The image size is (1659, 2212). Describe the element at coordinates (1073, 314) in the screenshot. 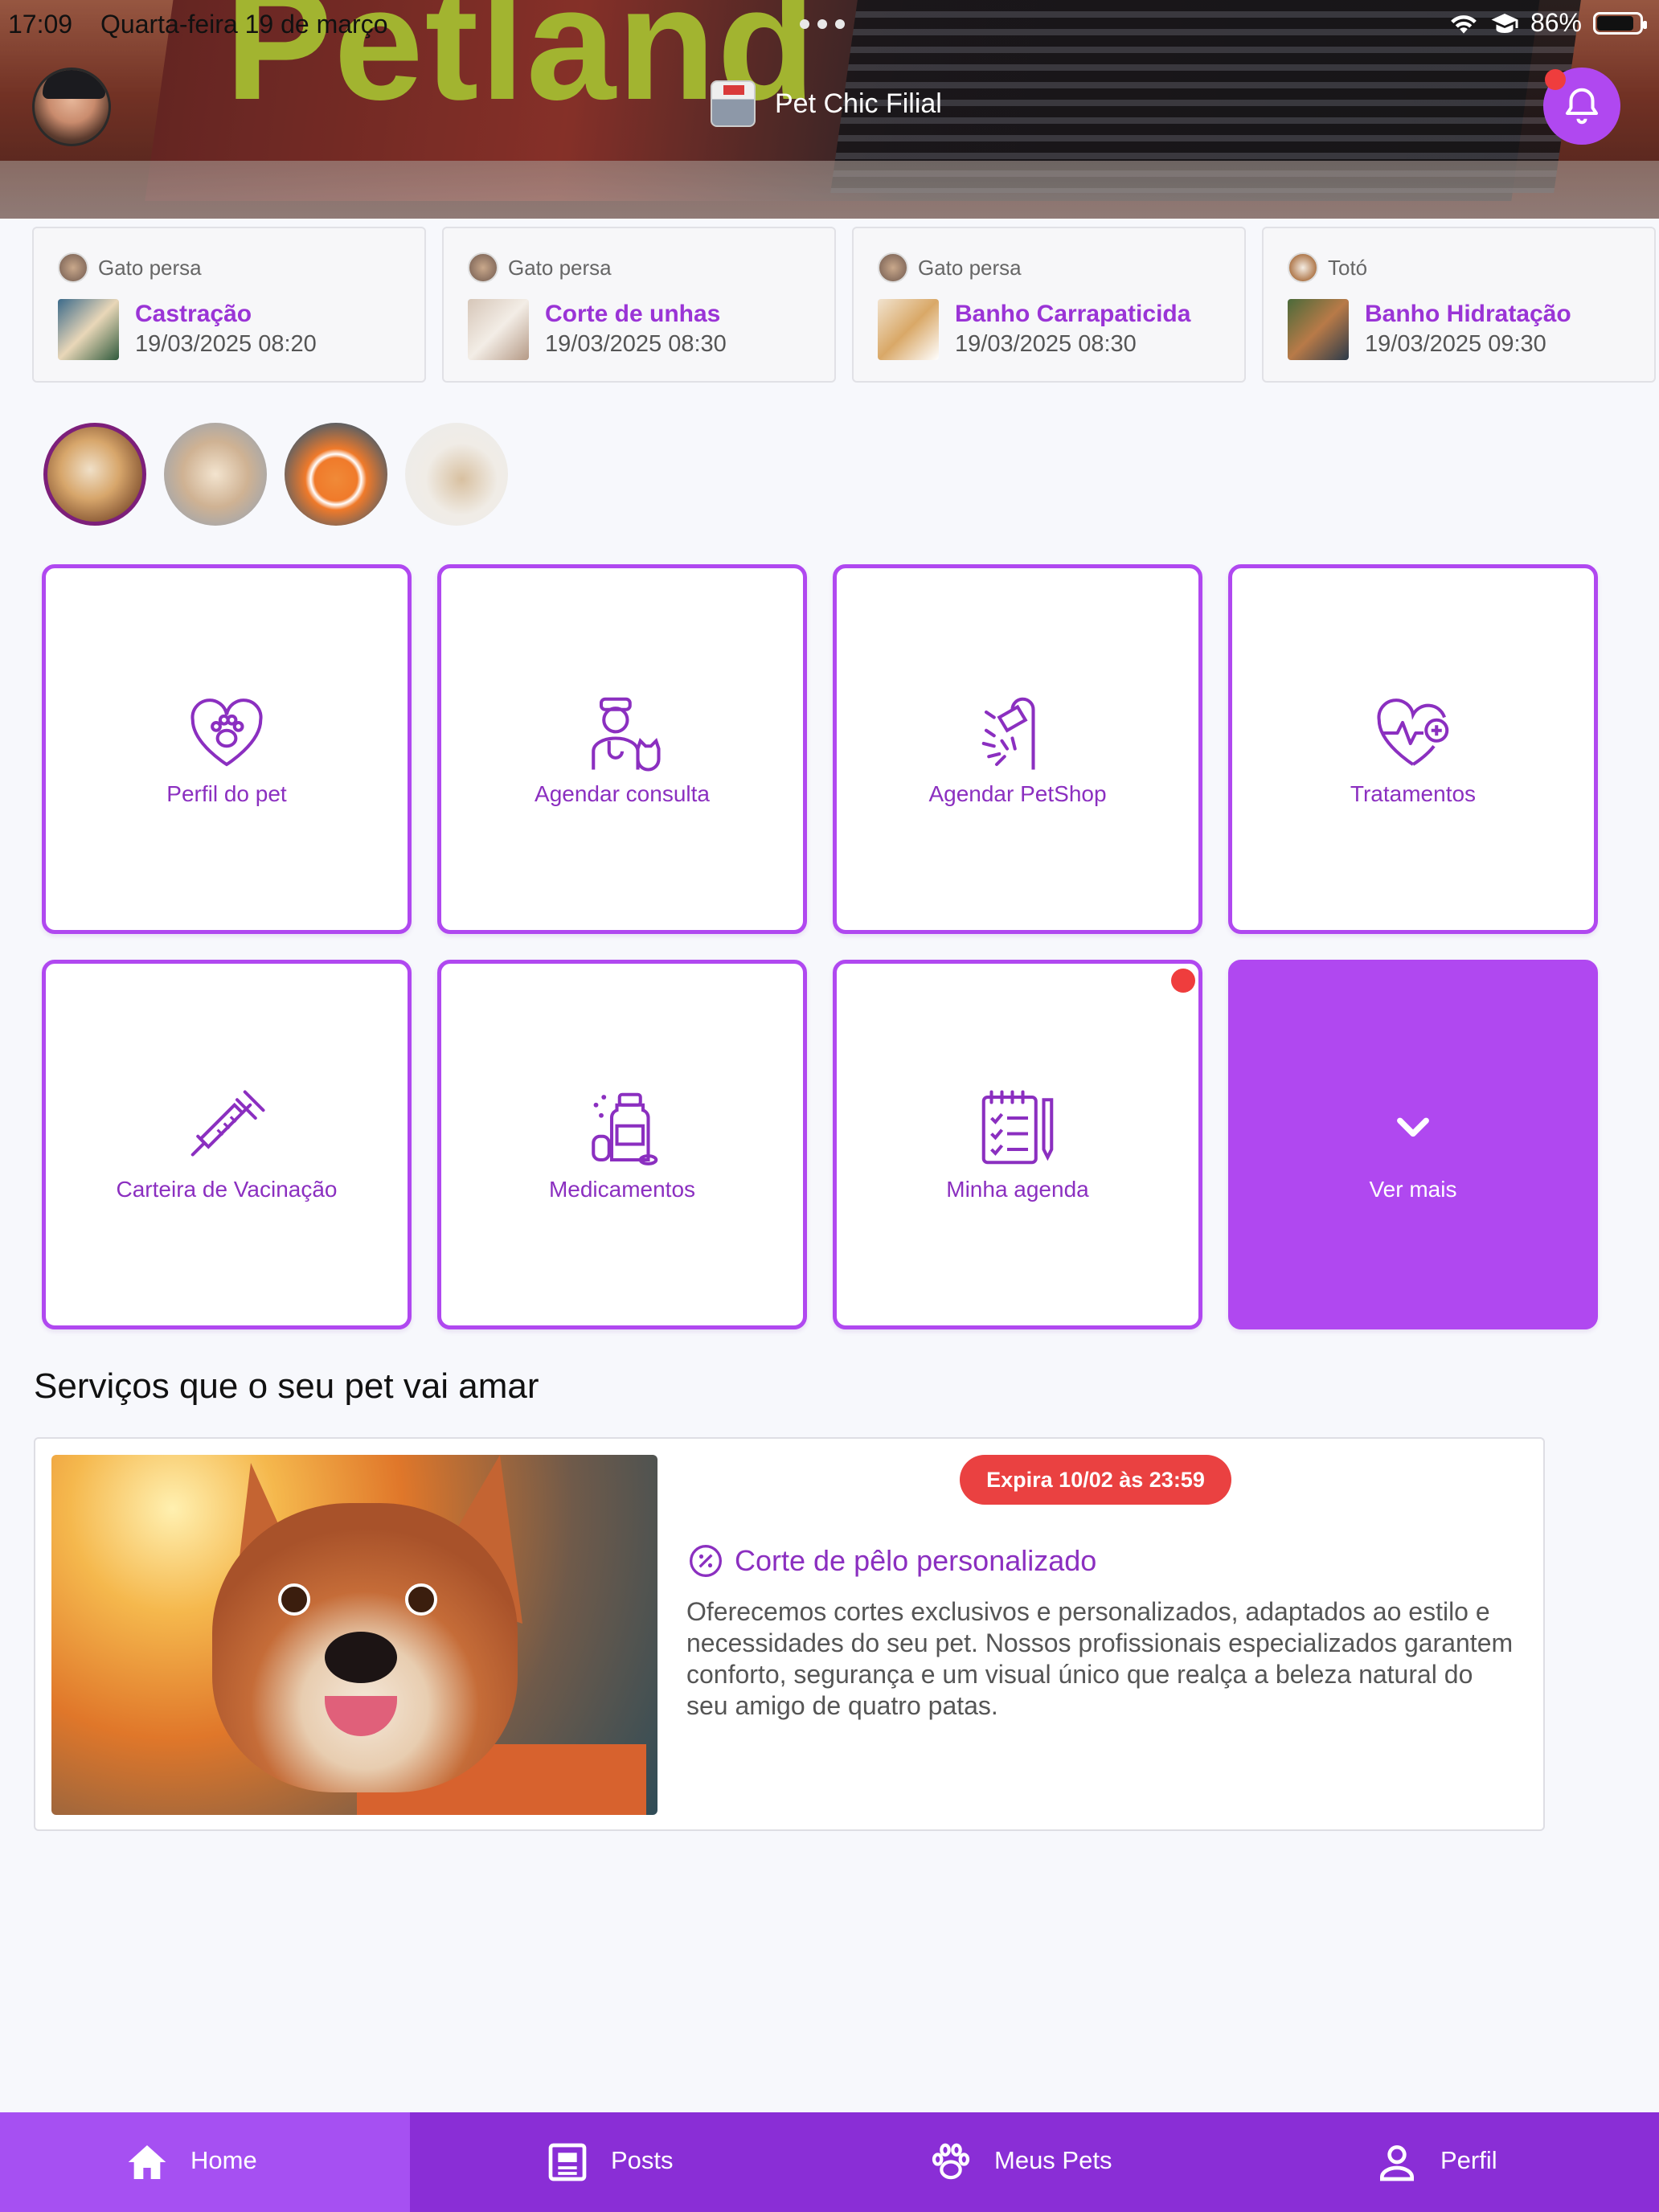

I see `appointment-service: Banho Carrapaticida` at that location.